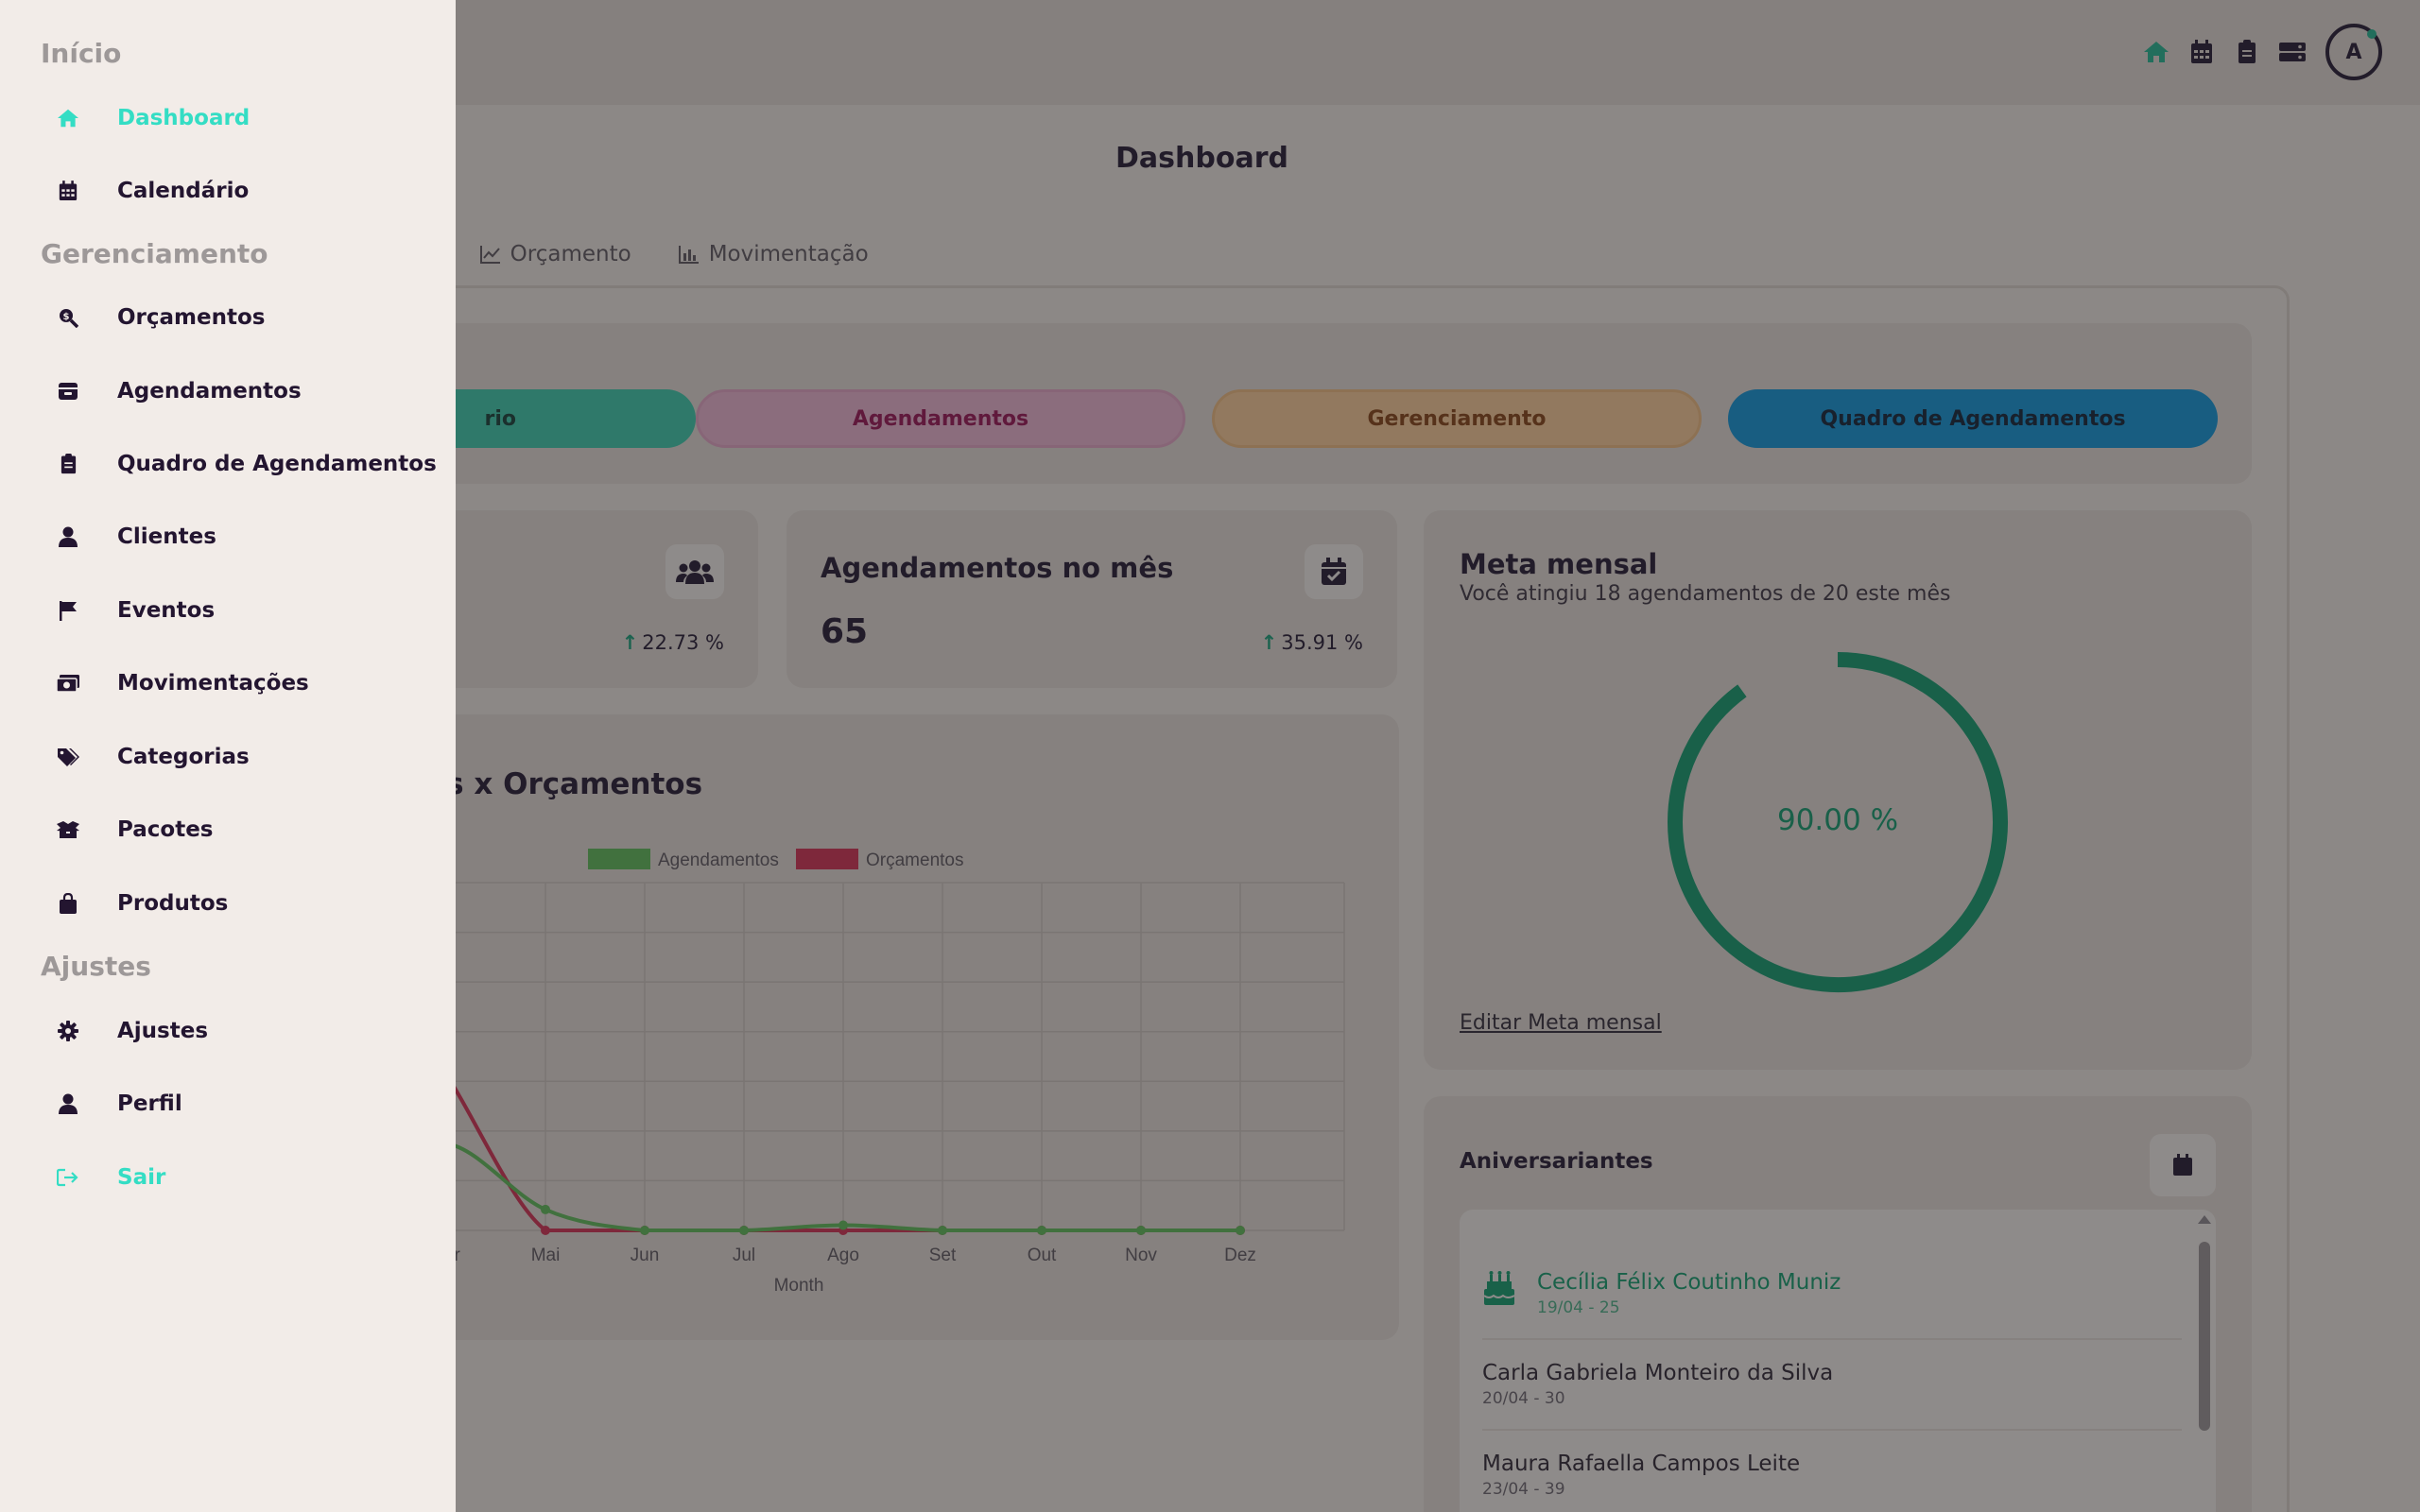 The width and height of the screenshot is (2420, 1512). What do you see at coordinates (209, 391) in the screenshot?
I see `sidebar-item-label: Agendamentos` at bounding box center [209, 391].